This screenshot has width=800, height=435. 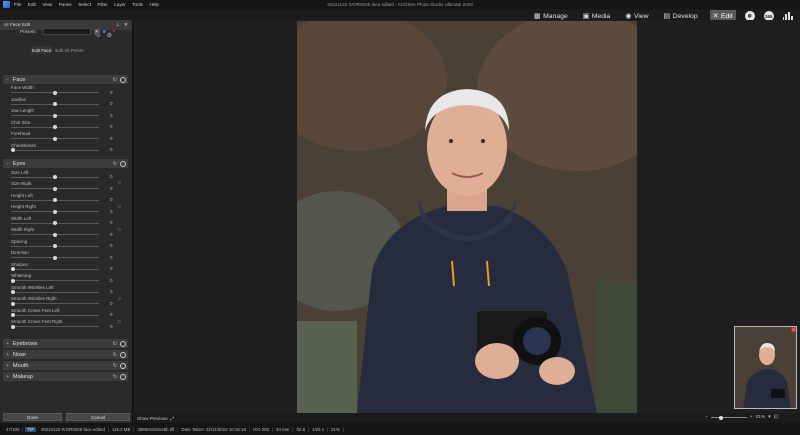 What do you see at coordinates (47, 4) in the screenshot?
I see `menu-view: View` at bounding box center [47, 4].